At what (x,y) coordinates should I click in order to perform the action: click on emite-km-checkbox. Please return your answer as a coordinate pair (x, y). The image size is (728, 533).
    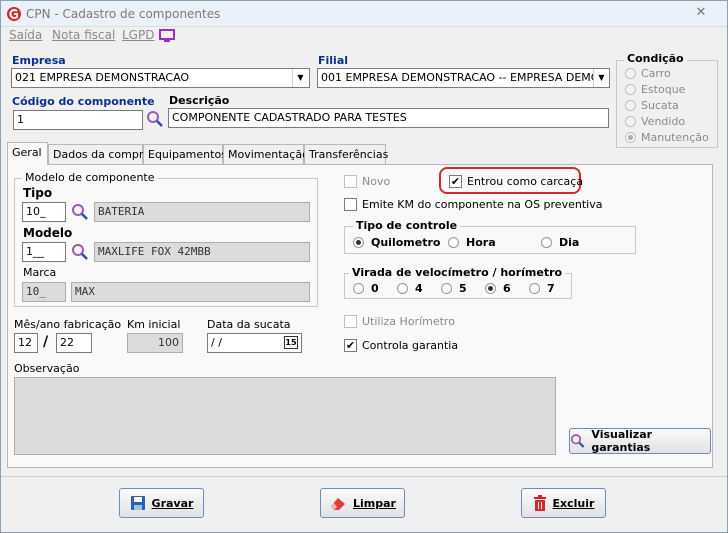
    Looking at the image, I should click on (350, 204).